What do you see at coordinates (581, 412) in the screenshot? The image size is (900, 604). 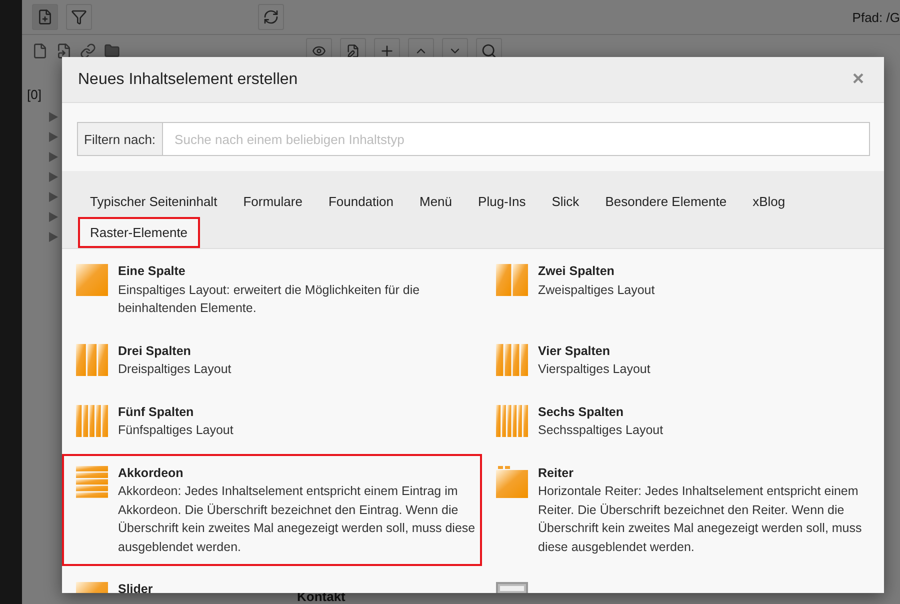 I see `item-title: Sechs Spalten` at bounding box center [581, 412].